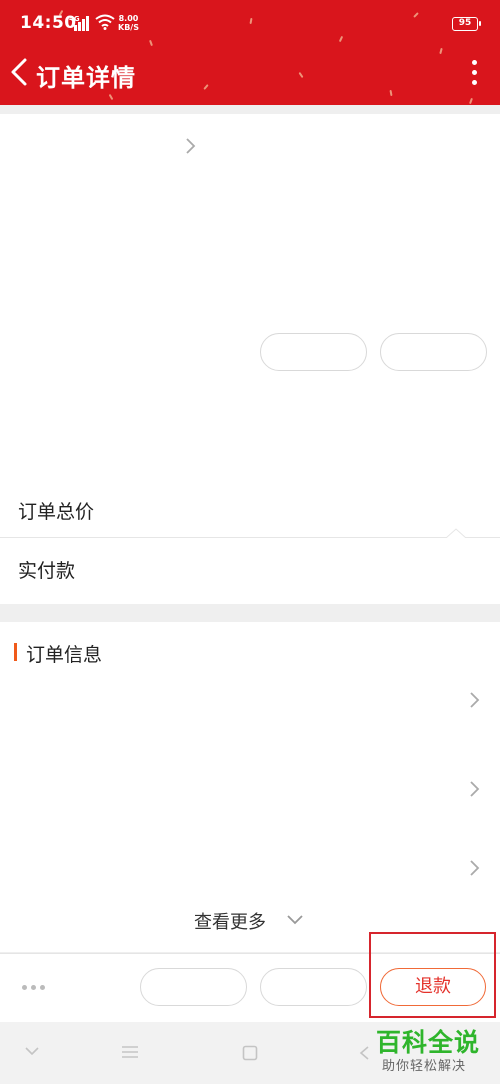 The width and height of the screenshot is (500, 1084). Describe the element at coordinates (64, 655) in the screenshot. I see `order-info-title: 订单信息` at that location.